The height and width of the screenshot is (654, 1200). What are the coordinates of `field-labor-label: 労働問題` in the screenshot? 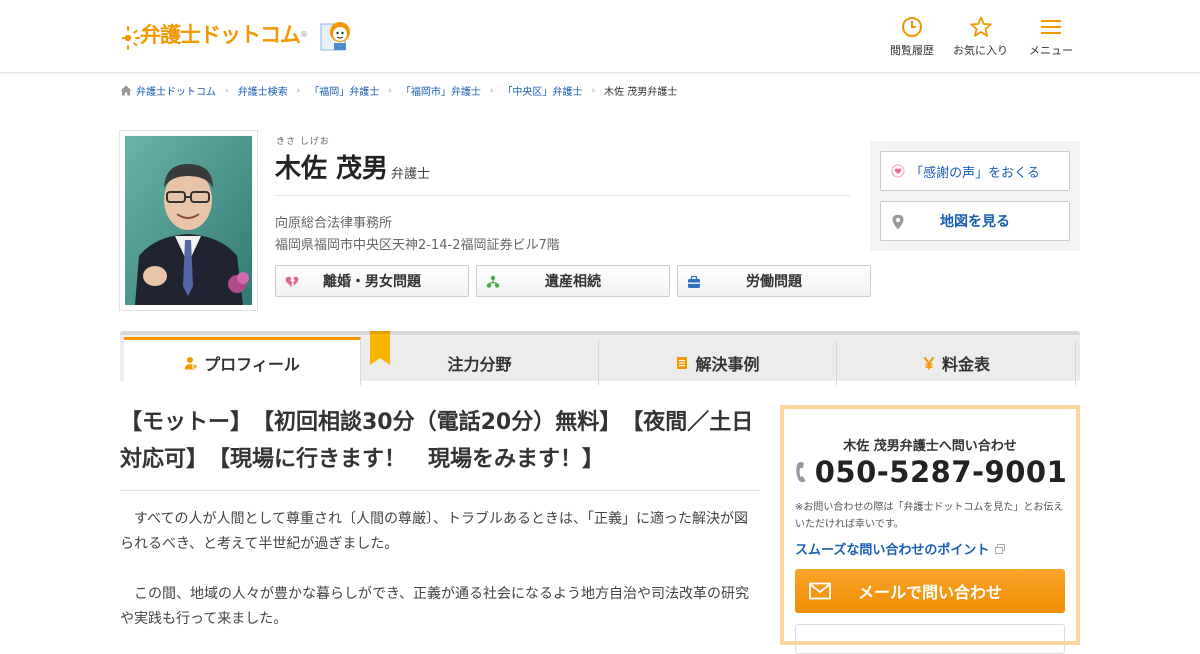 It's located at (774, 282).